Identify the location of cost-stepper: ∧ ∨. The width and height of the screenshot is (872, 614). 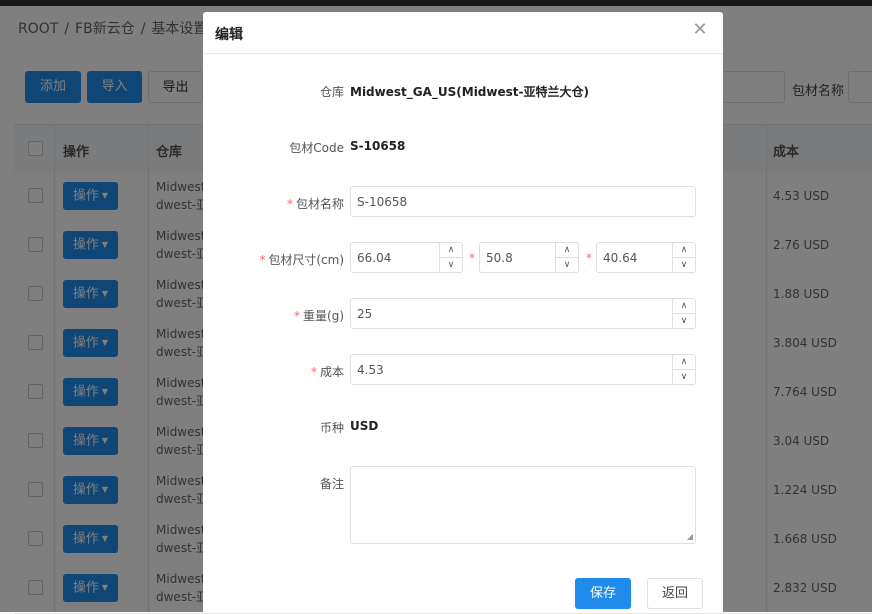
(683, 369).